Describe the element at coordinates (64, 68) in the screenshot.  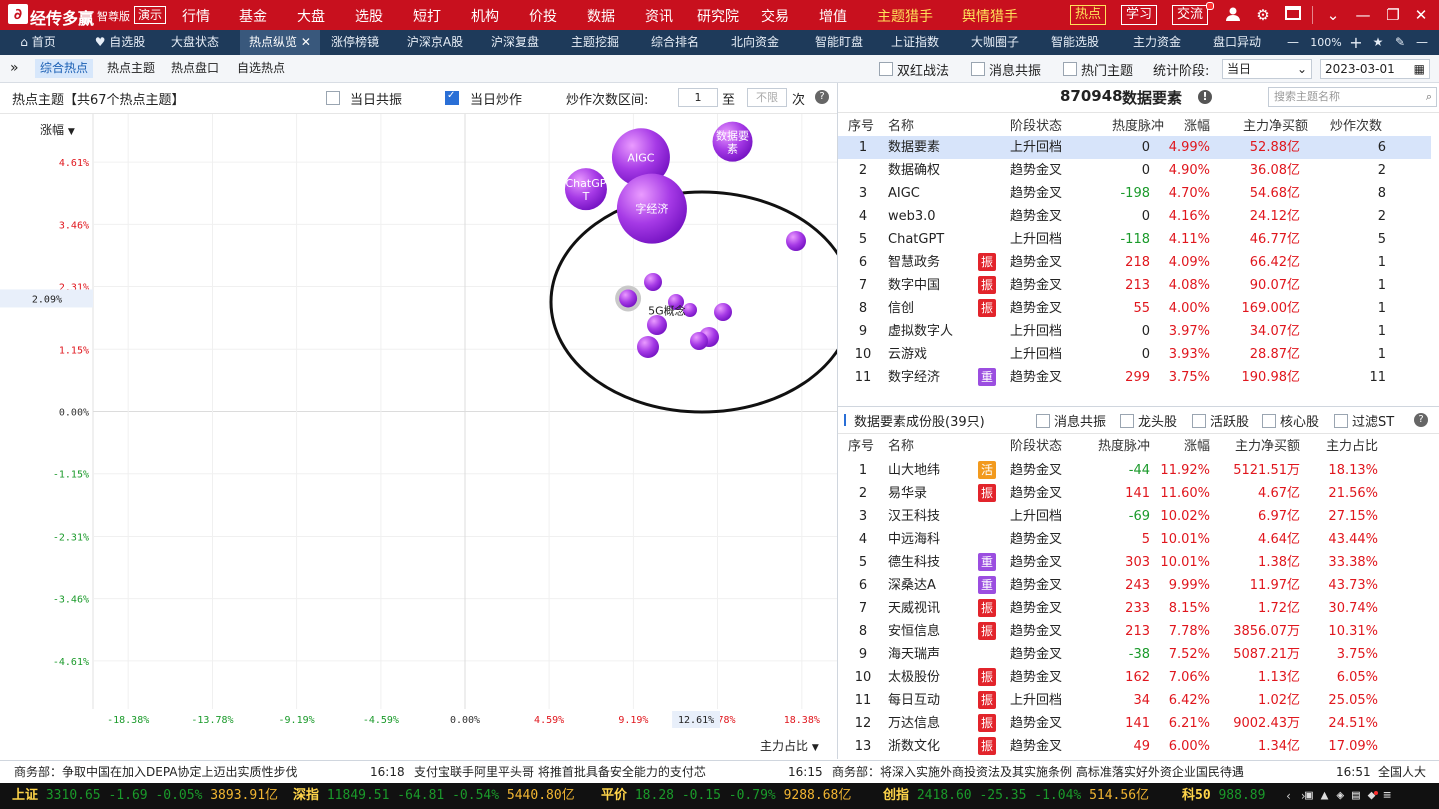
I see `subtab-comprehensive: 综合热点` at that location.